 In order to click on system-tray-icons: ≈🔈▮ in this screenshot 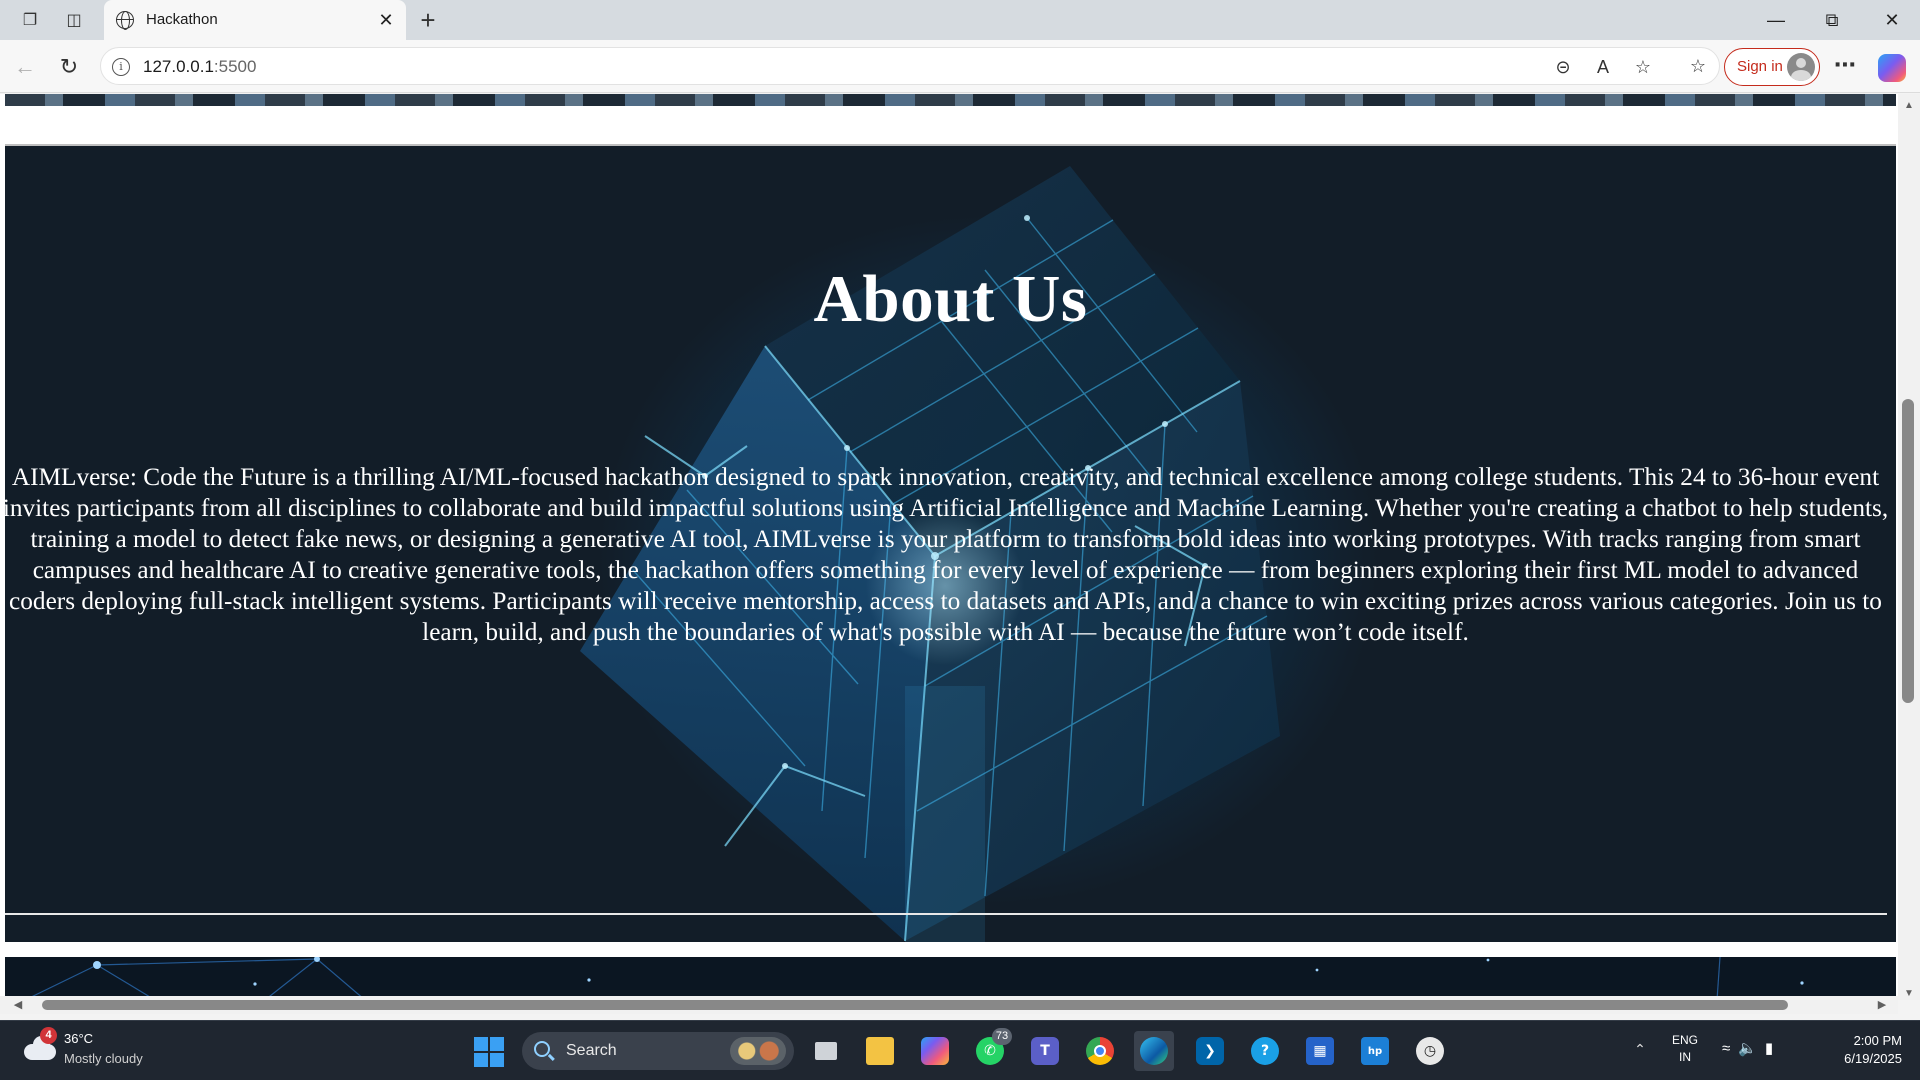, I will do `click(1751, 1048)`.